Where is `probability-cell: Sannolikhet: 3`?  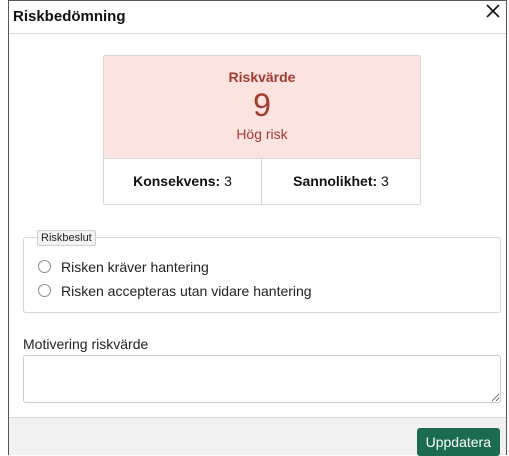 probability-cell: Sannolikhet: 3 is located at coordinates (341, 181).